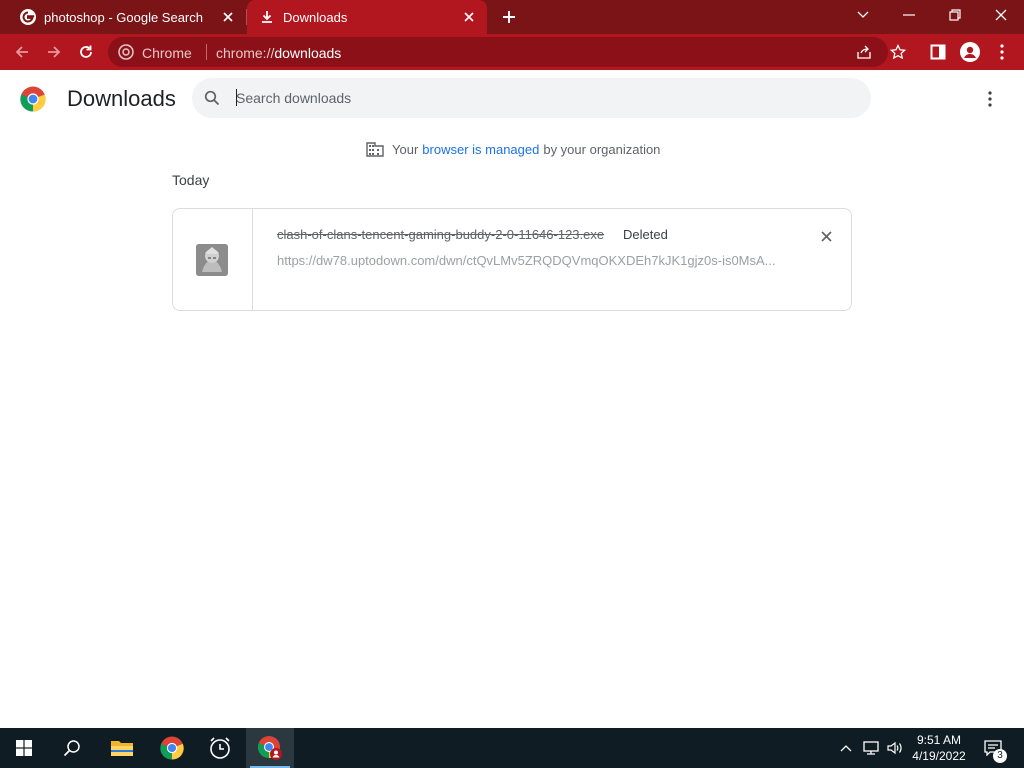  I want to click on chrome-profile-icon, so click(269, 748).